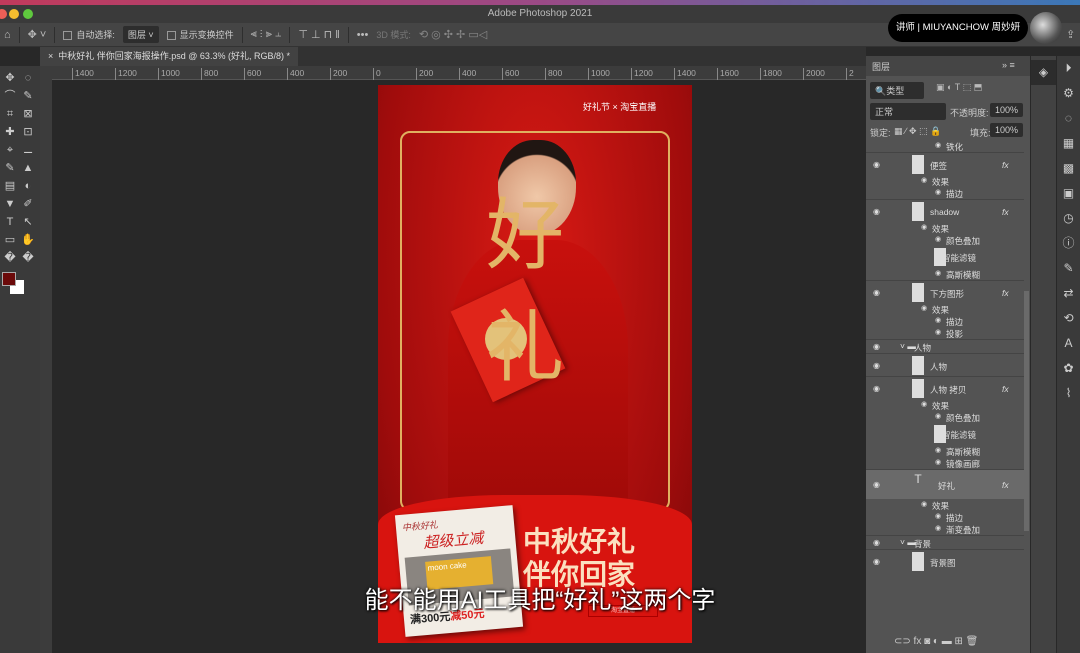  What do you see at coordinates (28, 78) in the screenshot?
I see `tool-icon: ◌` at bounding box center [28, 78].